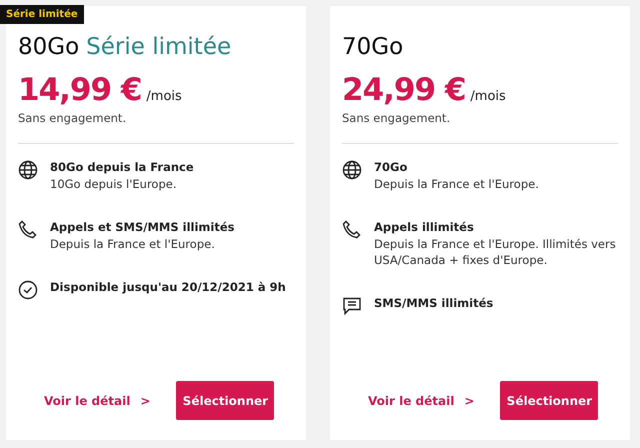  What do you see at coordinates (49, 47) in the screenshot?
I see `plan-title: 80Go` at bounding box center [49, 47].